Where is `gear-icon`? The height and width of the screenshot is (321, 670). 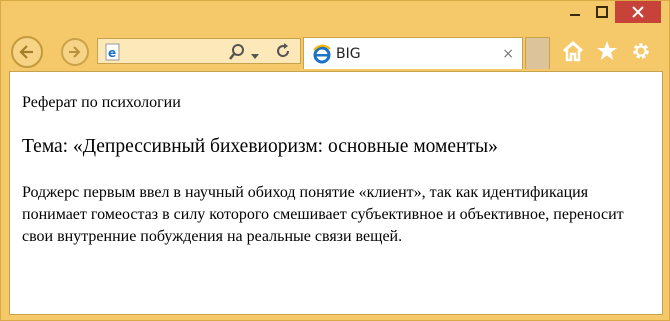
gear-icon is located at coordinates (641, 51).